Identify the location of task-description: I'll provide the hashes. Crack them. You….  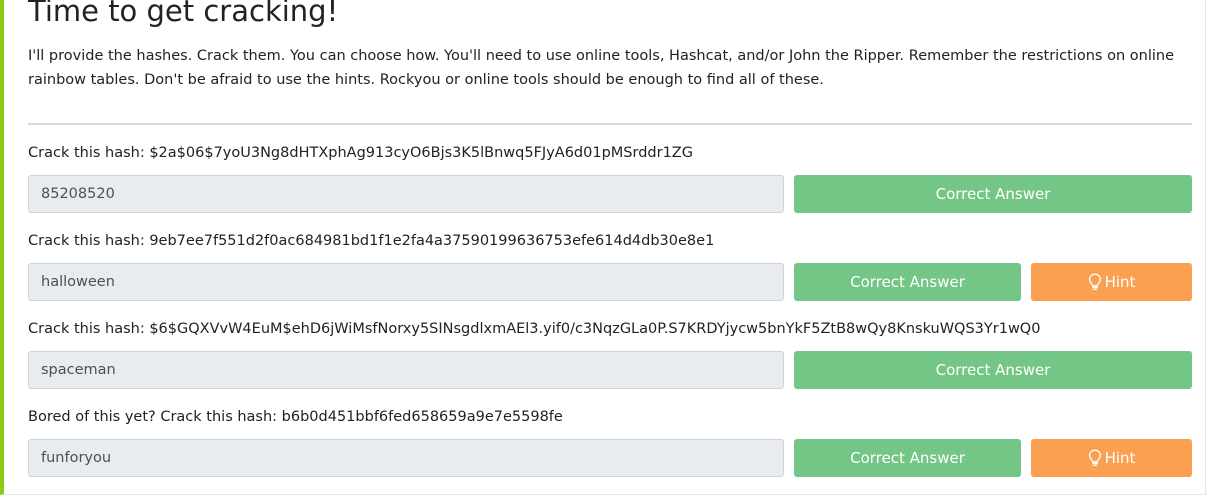
(601, 68).